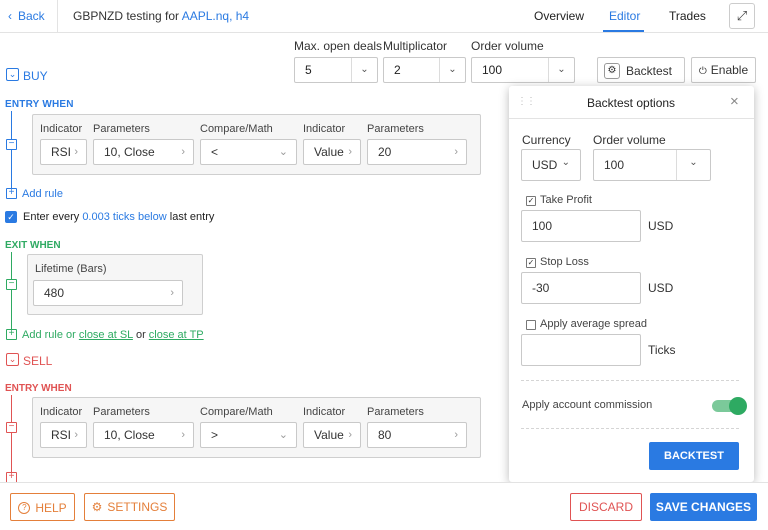 The width and height of the screenshot is (768, 530). What do you see at coordinates (33, 245) in the screenshot?
I see `exit-when-label: EXIT WHEN` at bounding box center [33, 245].